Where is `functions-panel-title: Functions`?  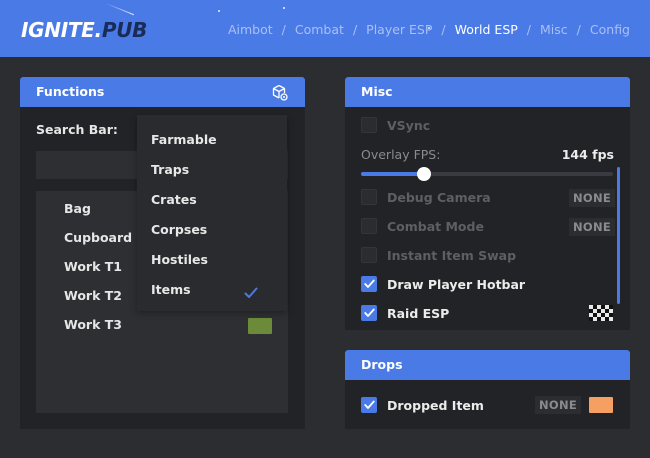 functions-panel-title: Functions is located at coordinates (70, 91).